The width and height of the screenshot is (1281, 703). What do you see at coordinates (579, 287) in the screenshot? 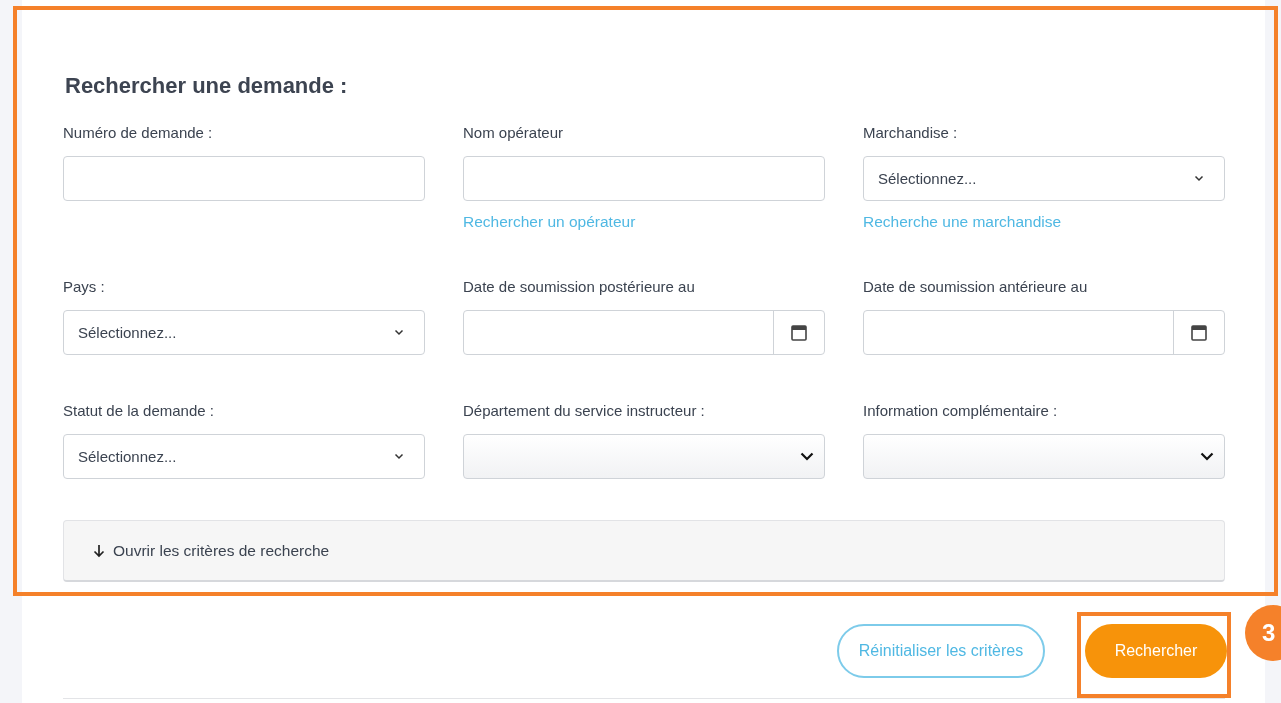
I see `field-label: Date de soumission postérieure au` at bounding box center [579, 287].